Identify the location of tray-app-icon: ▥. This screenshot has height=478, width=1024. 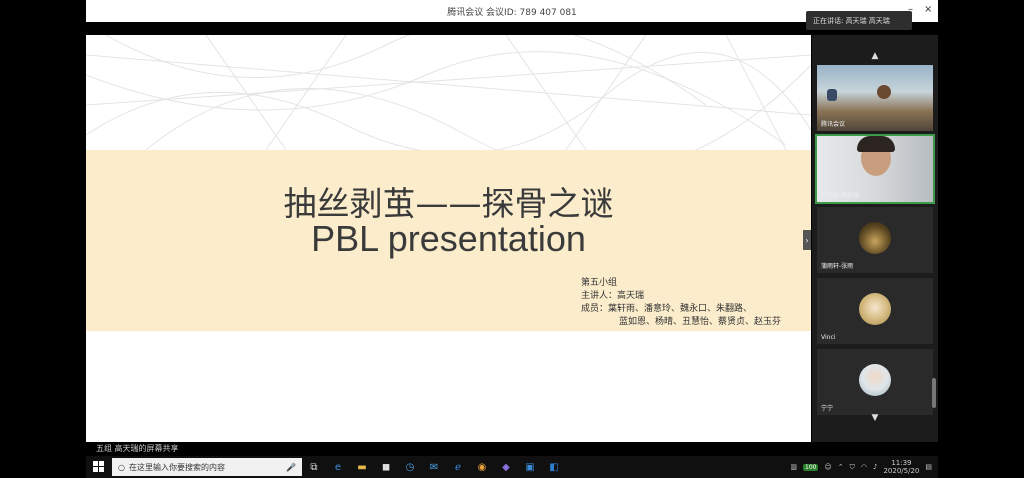
(793, 467).